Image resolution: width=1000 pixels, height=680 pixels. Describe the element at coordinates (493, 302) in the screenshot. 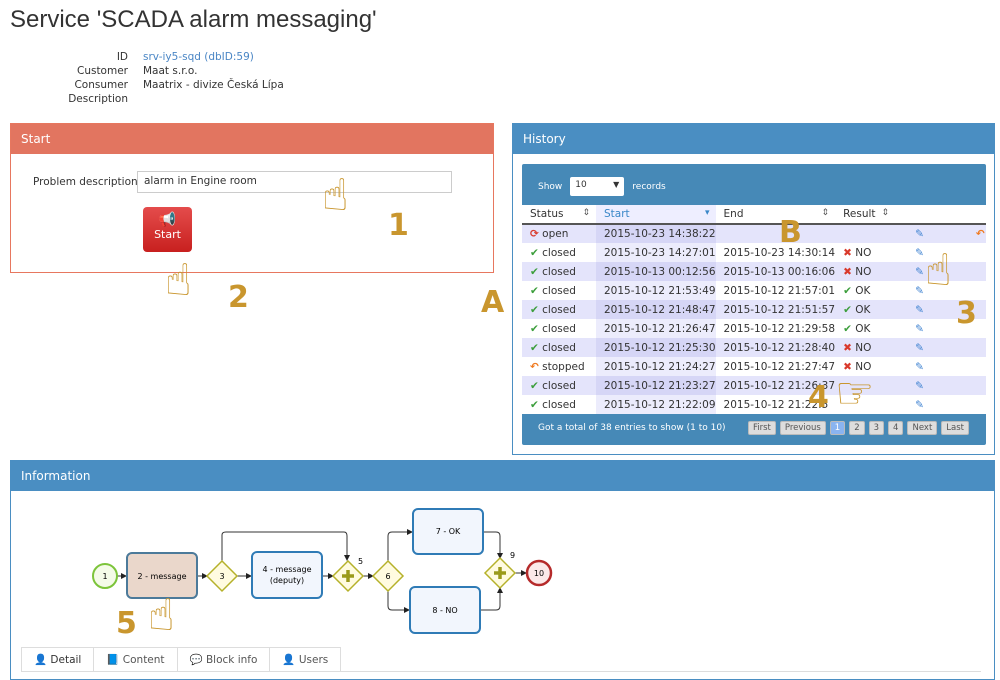

I see `annotation-a: A` at that location.